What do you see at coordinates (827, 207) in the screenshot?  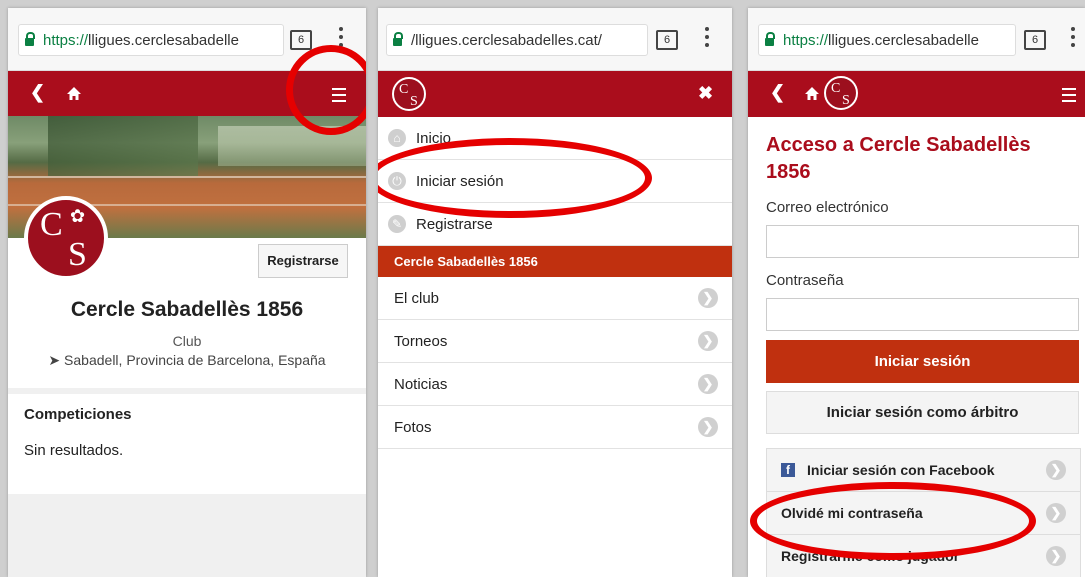 I see `email-label: Correo electrónico` at bounding box center [827, 207].